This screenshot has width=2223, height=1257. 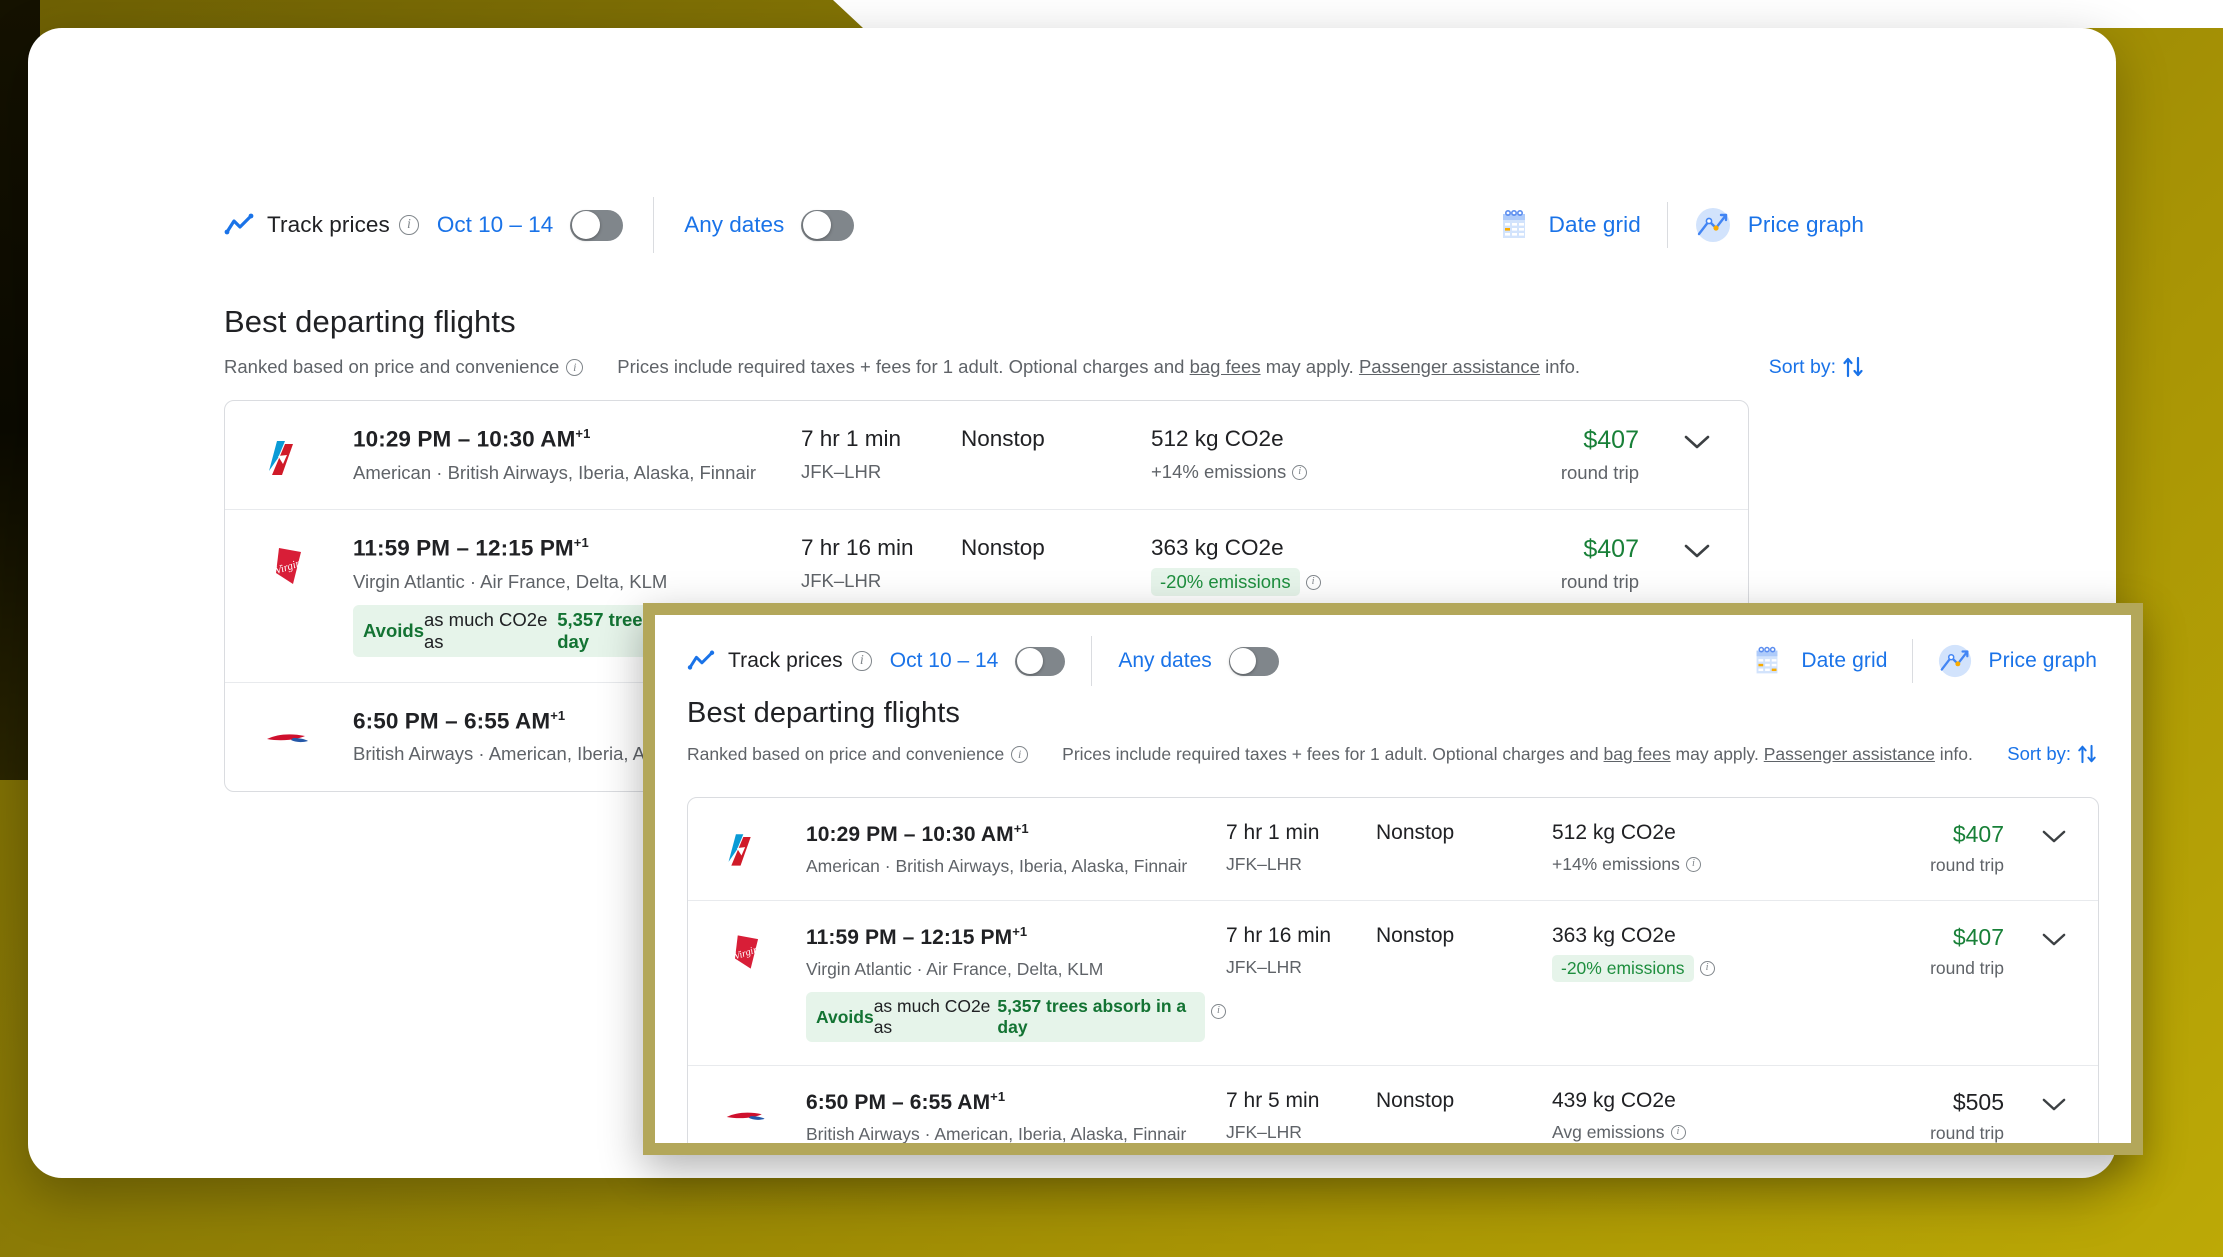 I want to click on flight-emissions-delta: -20% emissions i, so click(x=1676, y=968).